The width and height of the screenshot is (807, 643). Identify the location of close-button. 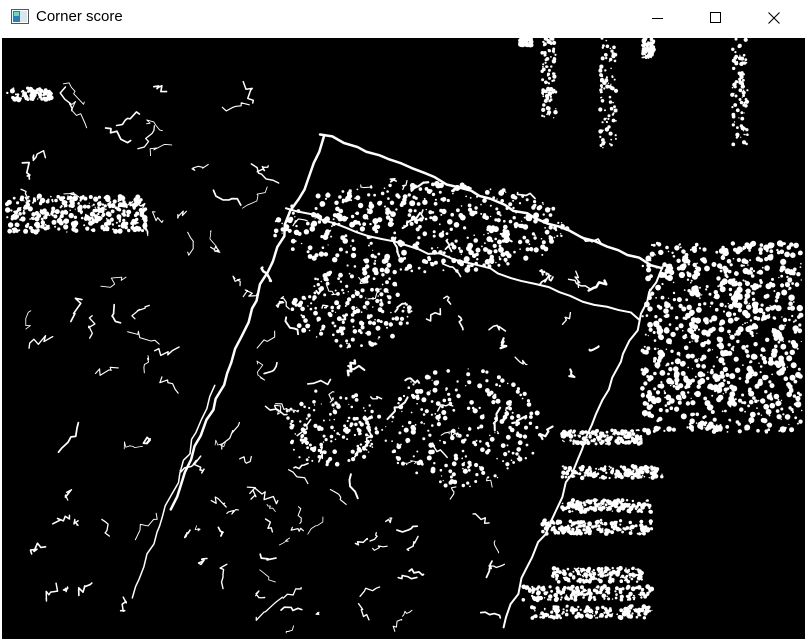
(774, 18).